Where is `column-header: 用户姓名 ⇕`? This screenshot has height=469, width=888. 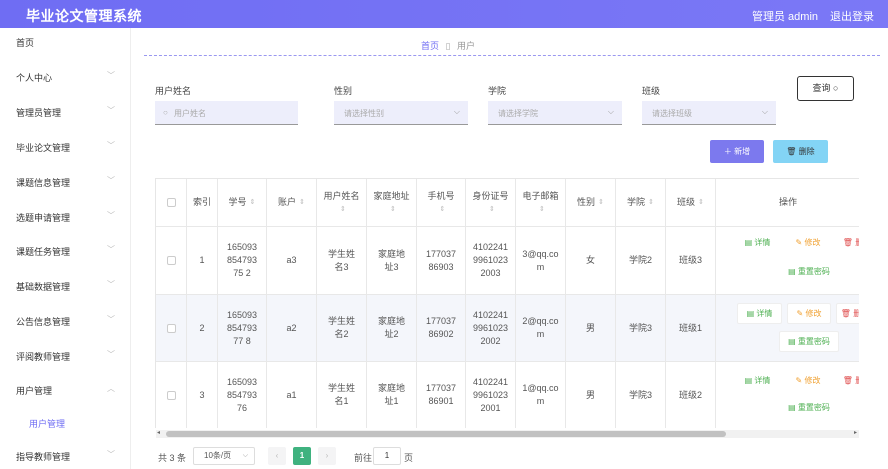 column-header: 用户姓名 ⇕ is located at coordinates (342, 203).